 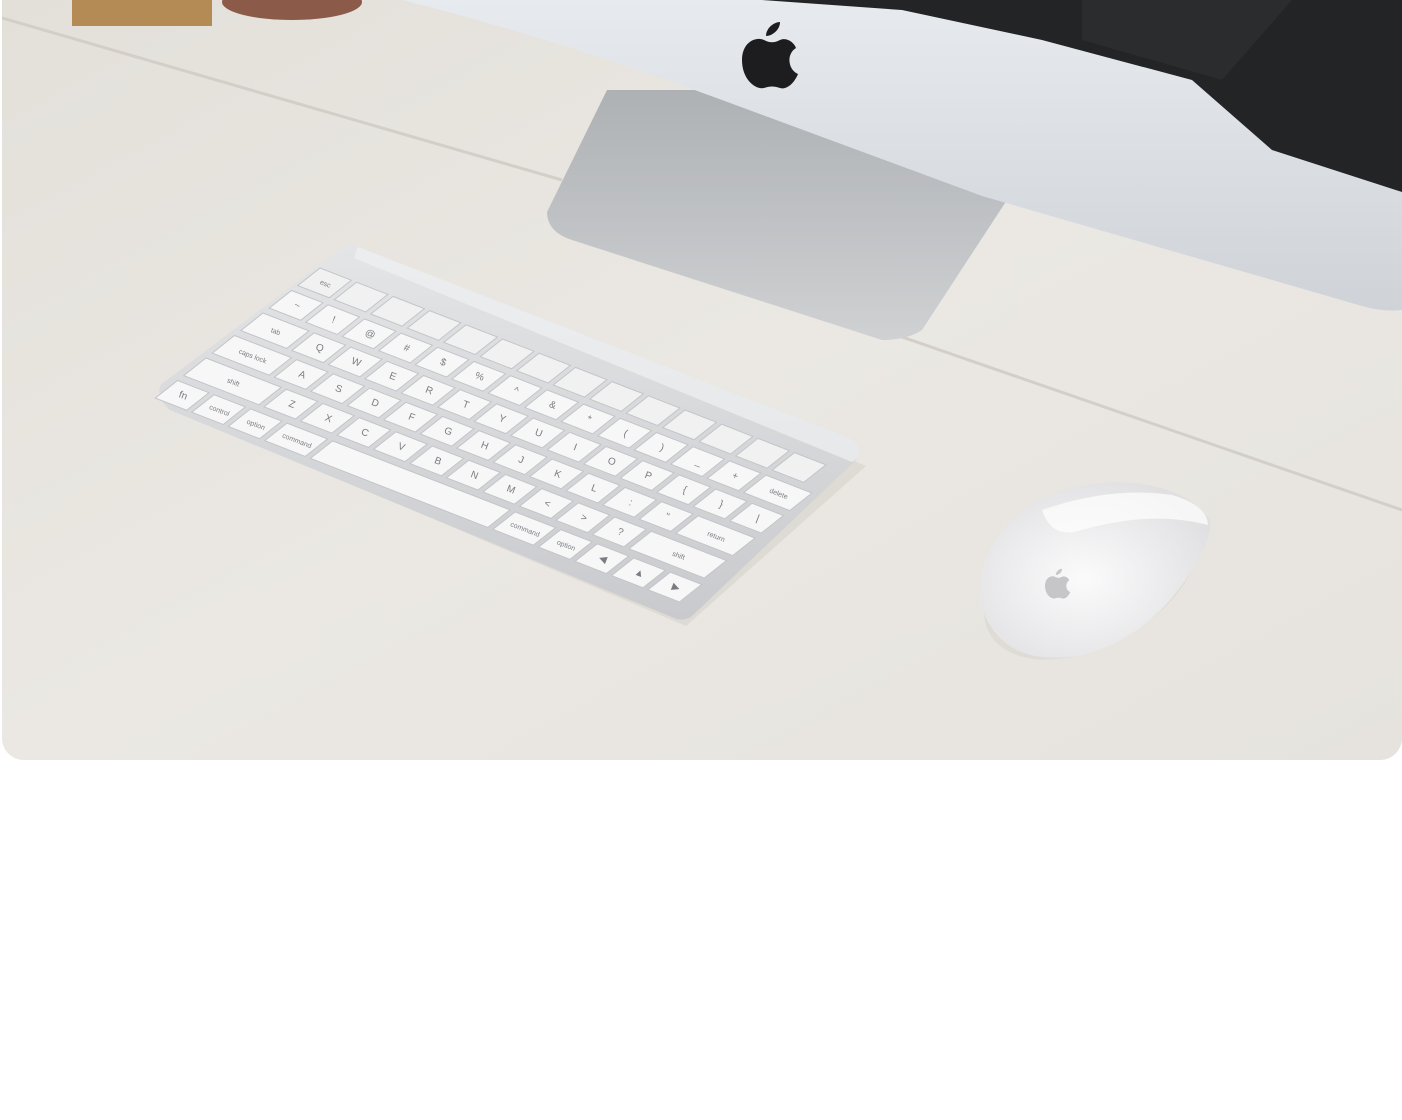 What do you see at coordinates (142, 13) in the screenshot?
I see `wooden-box` at bounding box center [142, 13].